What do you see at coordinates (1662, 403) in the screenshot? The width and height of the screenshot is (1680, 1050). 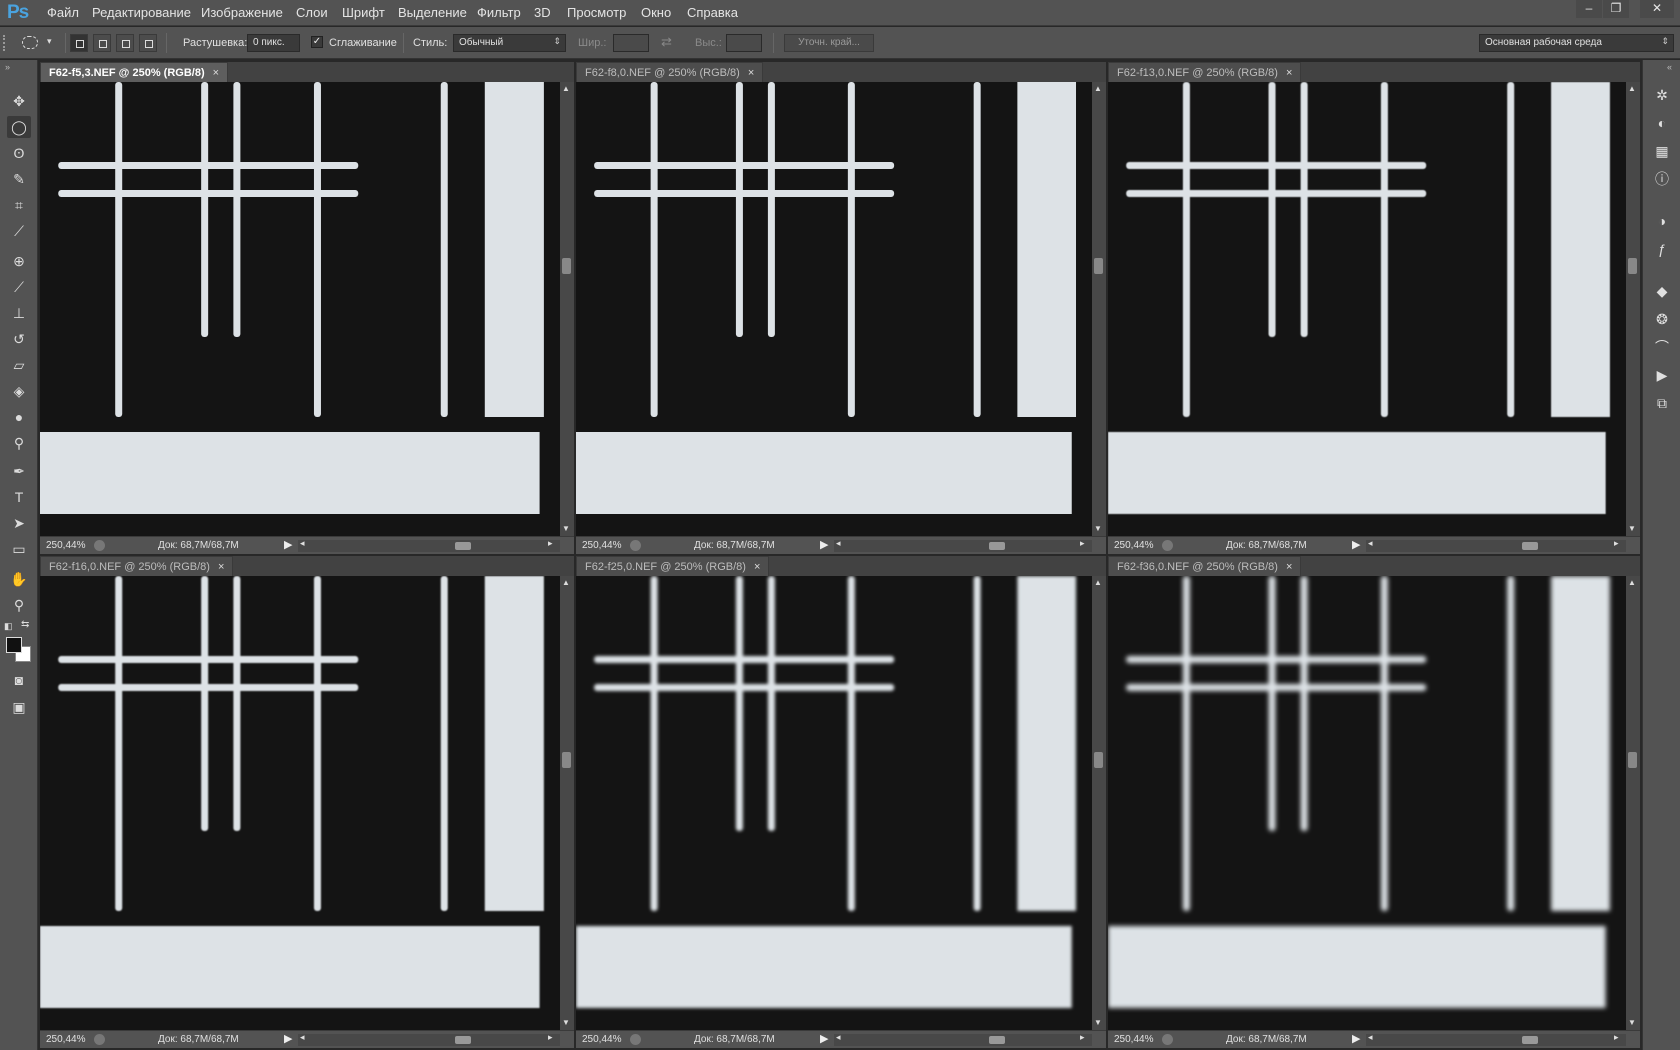 I see `history-icon: ⧉` at bounding box center [1662, 403].